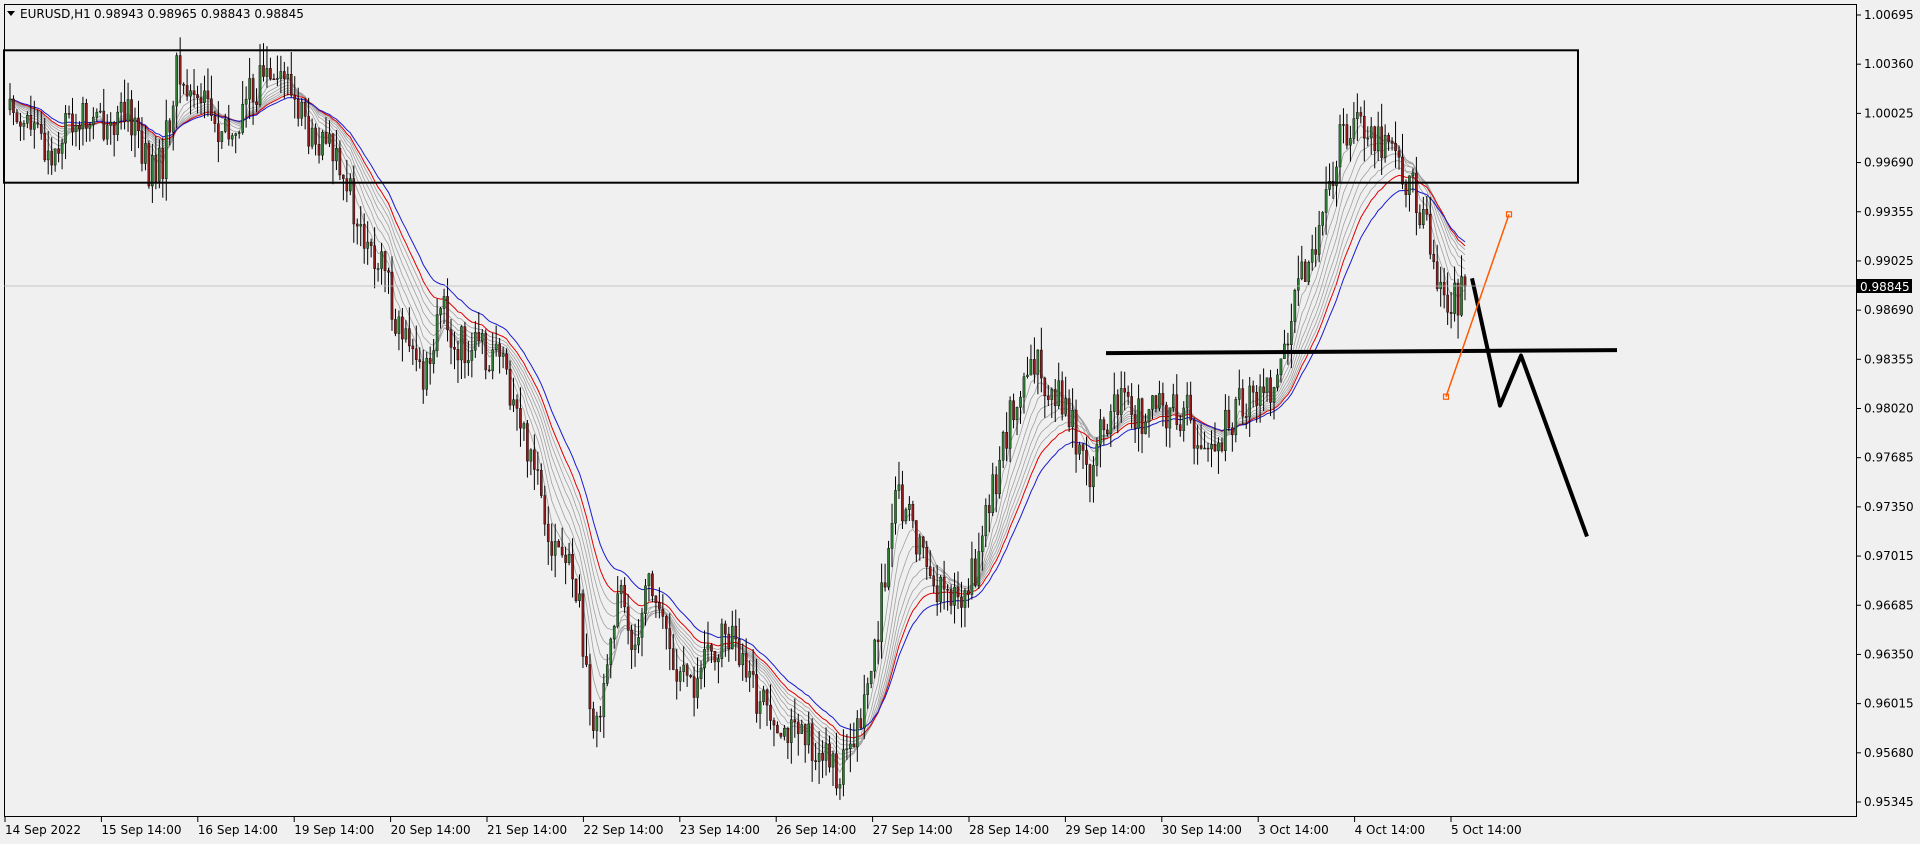 The width and height of the screenshot is (1920, 844). Describe the element at coordinates (1889, 261) in the screenshot. I see `y-tick-label: 0.99025` at that location.